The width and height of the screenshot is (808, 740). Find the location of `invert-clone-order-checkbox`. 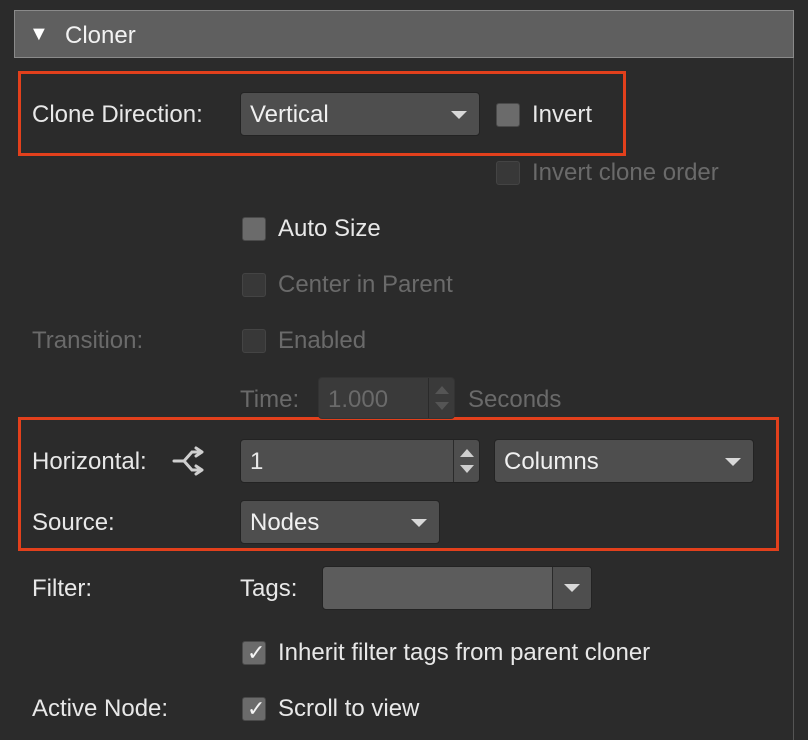

invert-clone-order-checkbox is located at coordinates (508, 173).